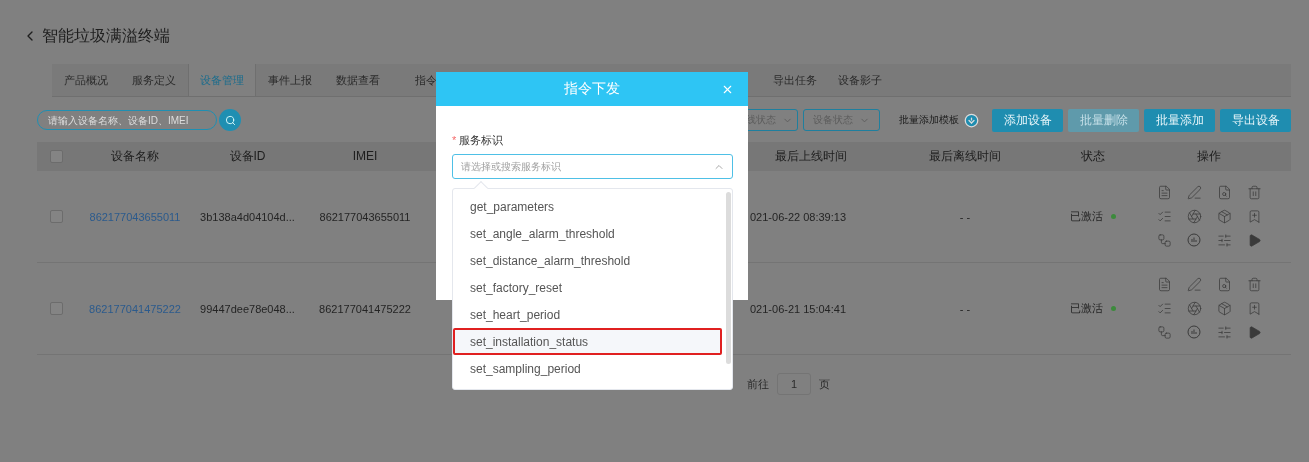  Describe the element at coordinates (929, 120) in the screenshot. I see `template-link: 批量添加模板` at that location.